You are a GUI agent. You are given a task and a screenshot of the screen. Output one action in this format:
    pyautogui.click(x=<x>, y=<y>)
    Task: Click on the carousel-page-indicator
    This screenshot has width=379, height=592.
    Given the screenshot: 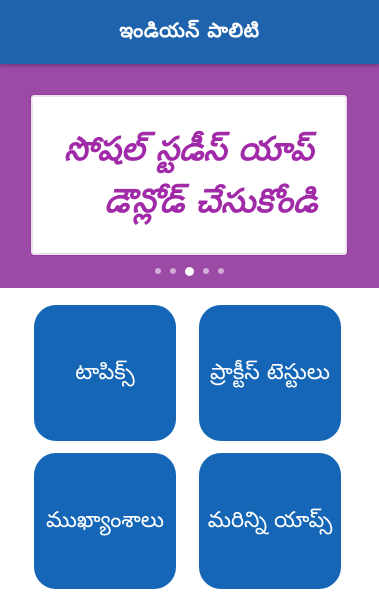 What is the action you would take?
    pyautogui.click(x=189, y=271)
    